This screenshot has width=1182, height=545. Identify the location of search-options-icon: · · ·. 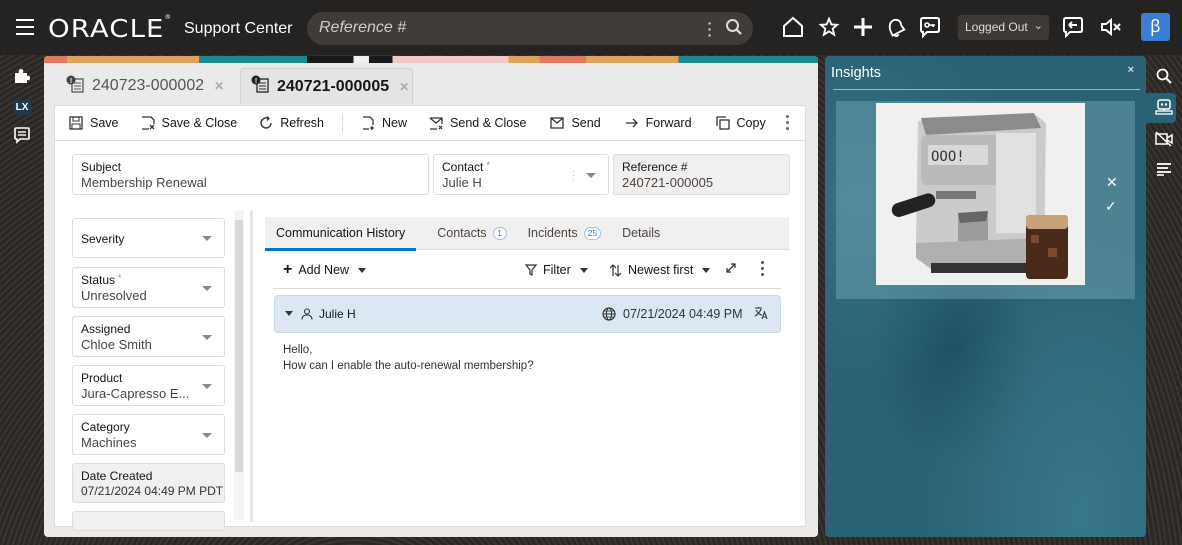
(710, 29).